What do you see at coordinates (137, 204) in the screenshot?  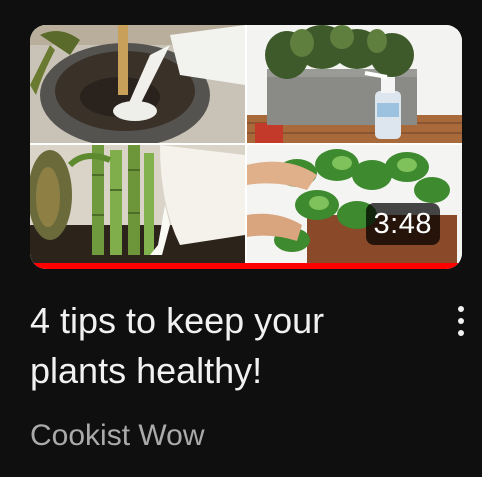 I see `thumbnail-panel-bamboo-milk` at bounding box center [137, 204].